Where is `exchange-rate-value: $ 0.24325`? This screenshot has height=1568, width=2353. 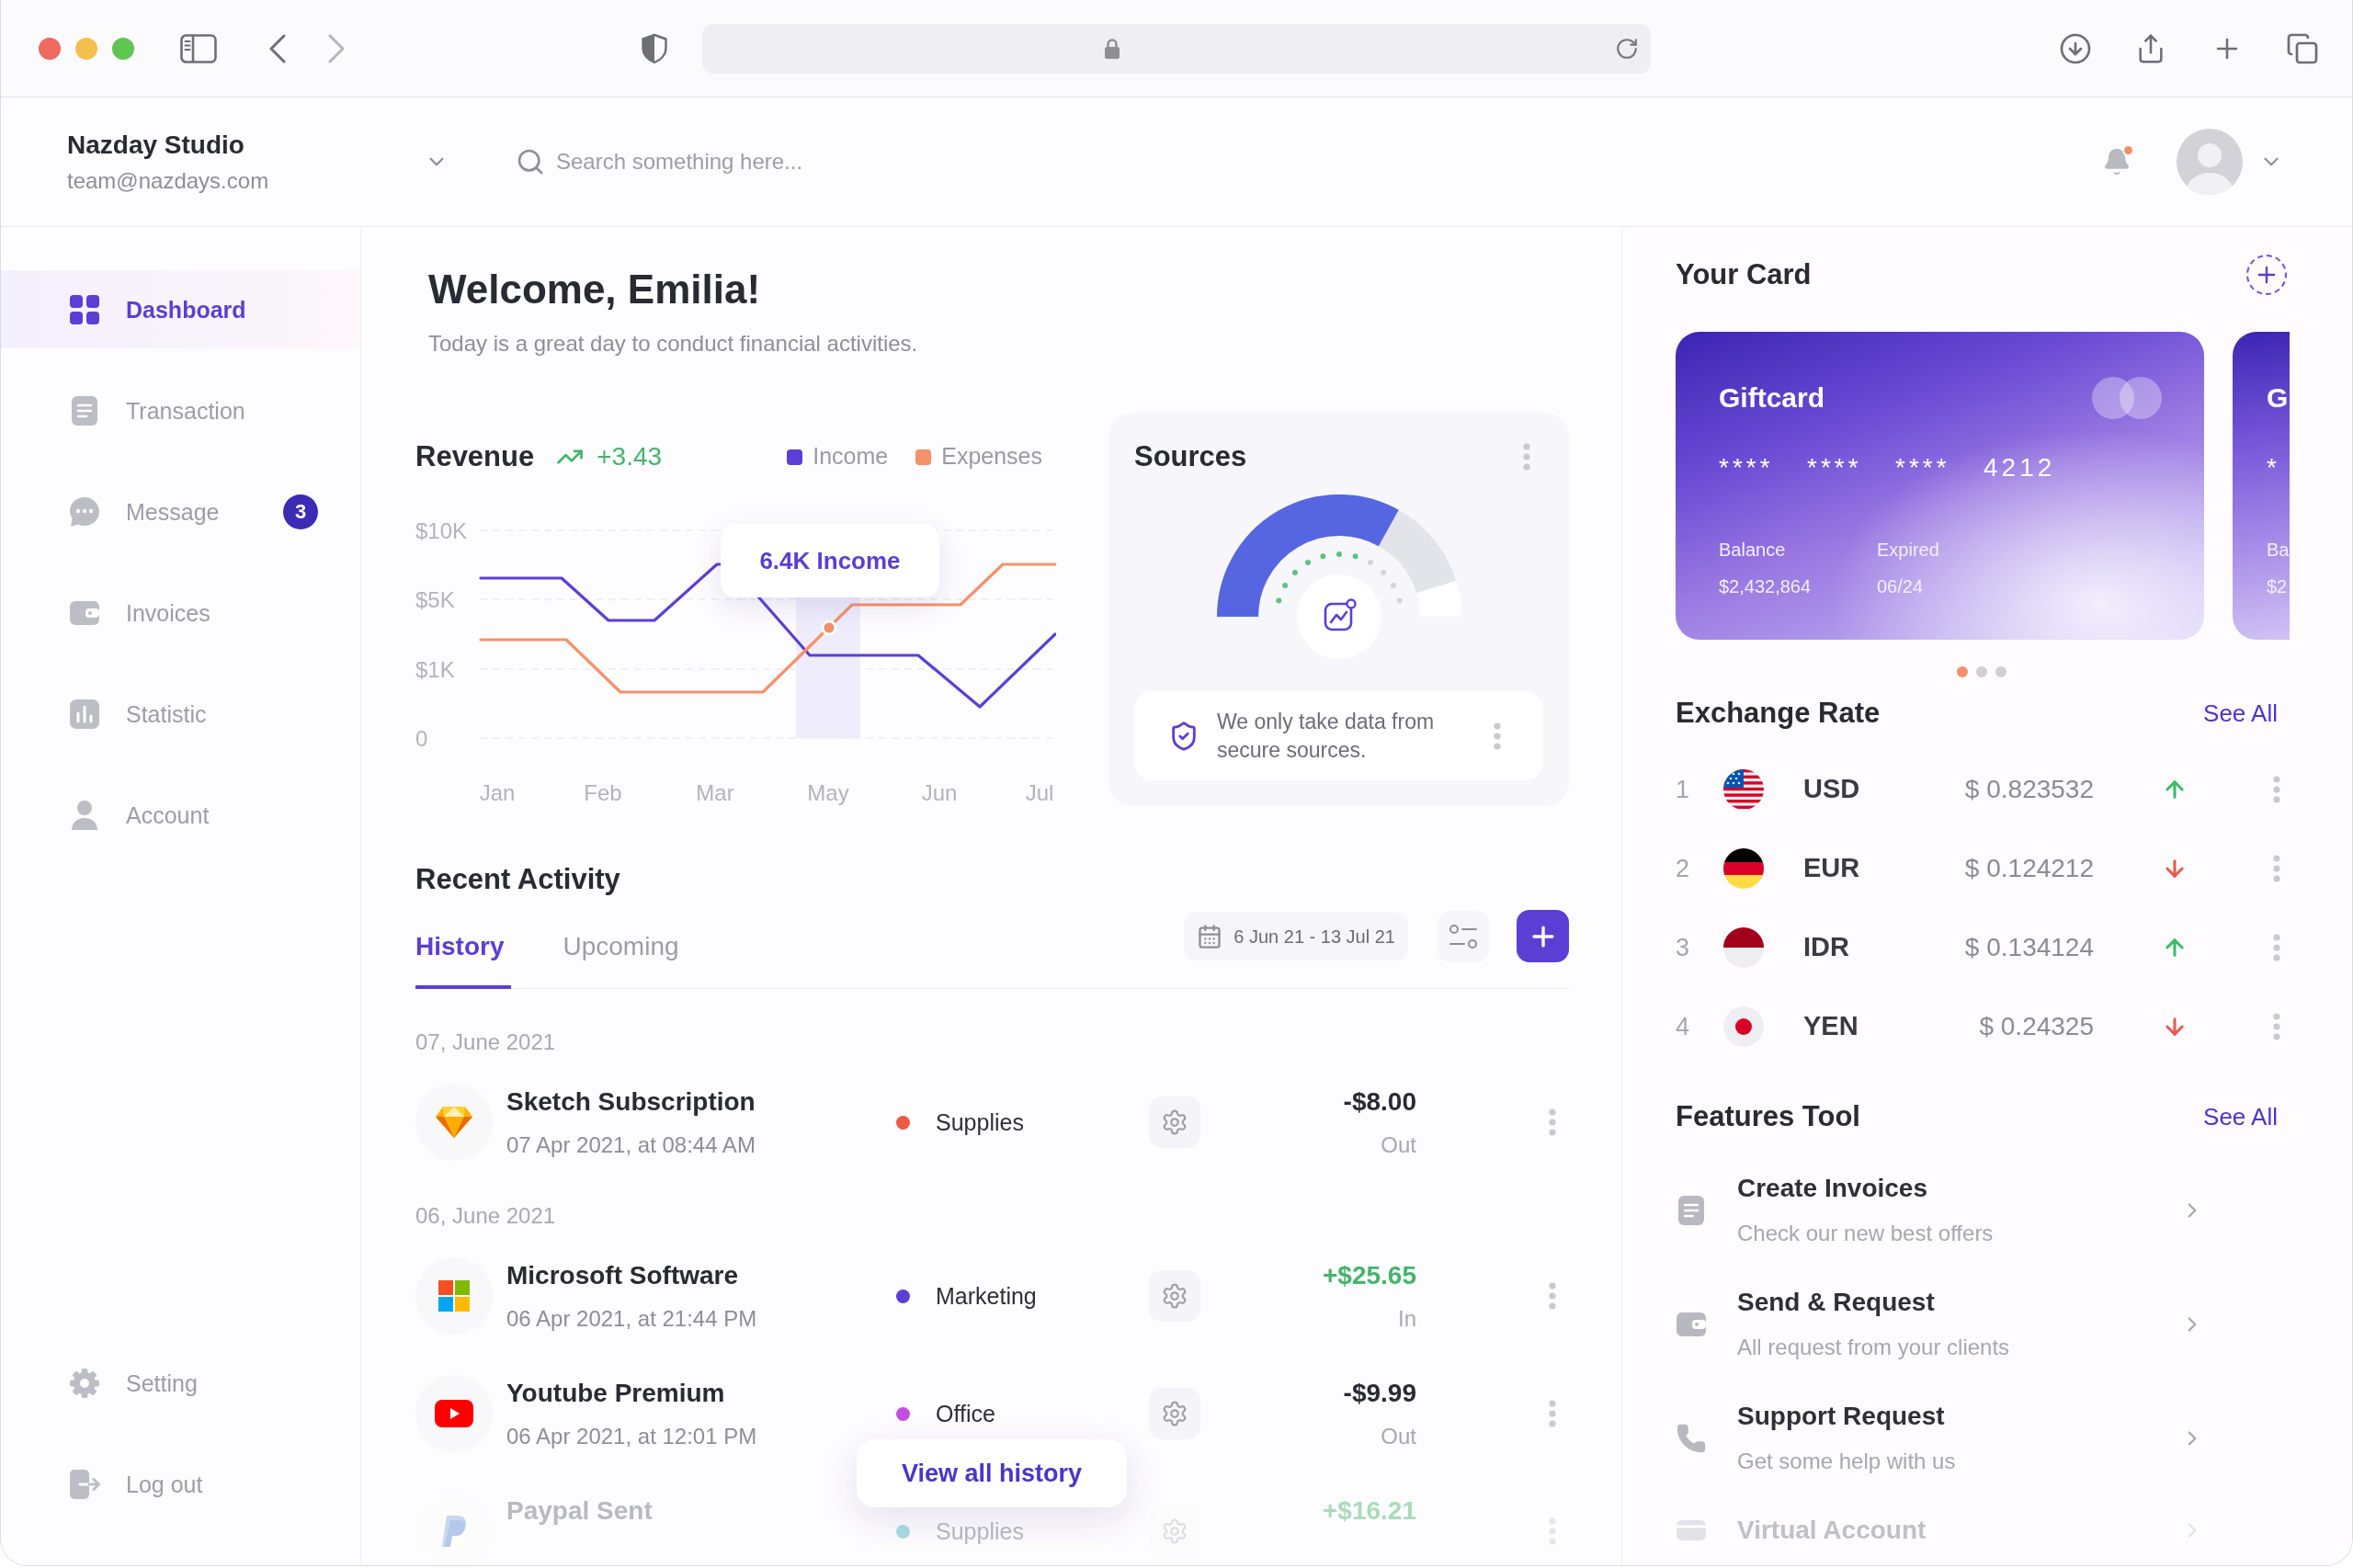
exchange-rate-value: $ 0.24325 is located at coordinates (2036, 1026).